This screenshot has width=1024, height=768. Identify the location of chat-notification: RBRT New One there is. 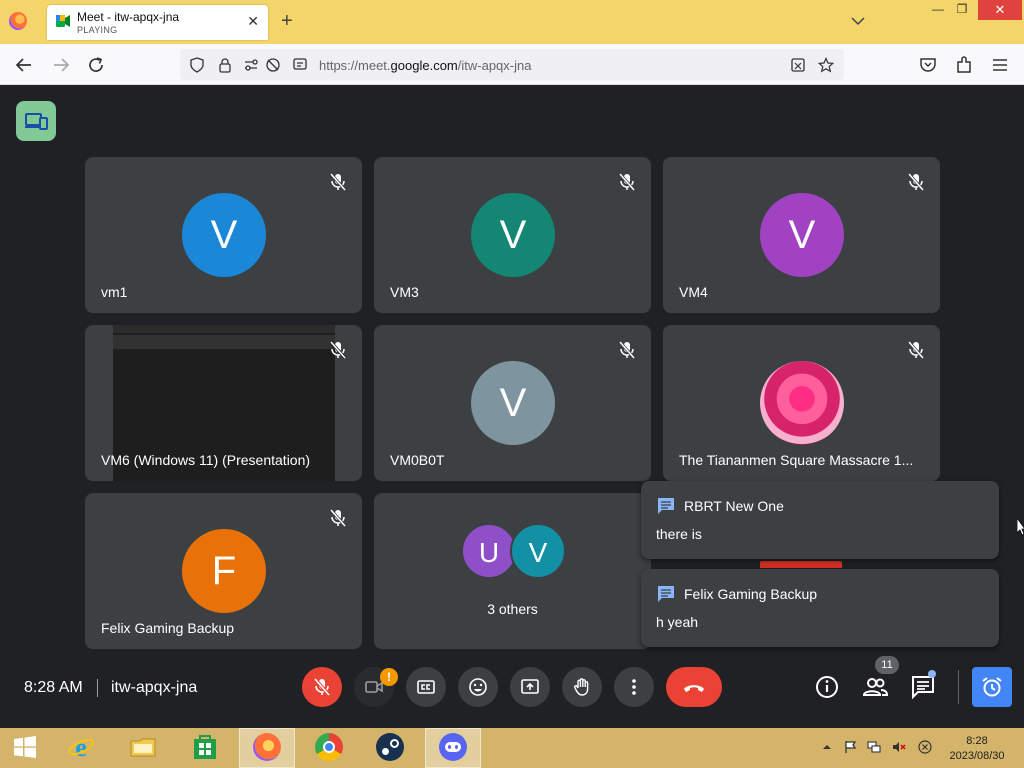
(820, 520).